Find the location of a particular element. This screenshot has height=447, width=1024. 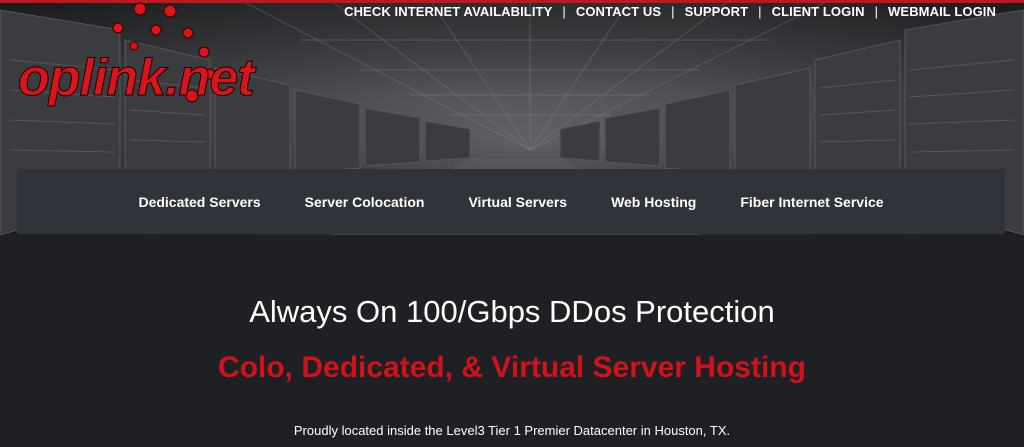

check-availability-link: CHECK INTERNET AVAILABILITY is located at coordinates (448, 11).